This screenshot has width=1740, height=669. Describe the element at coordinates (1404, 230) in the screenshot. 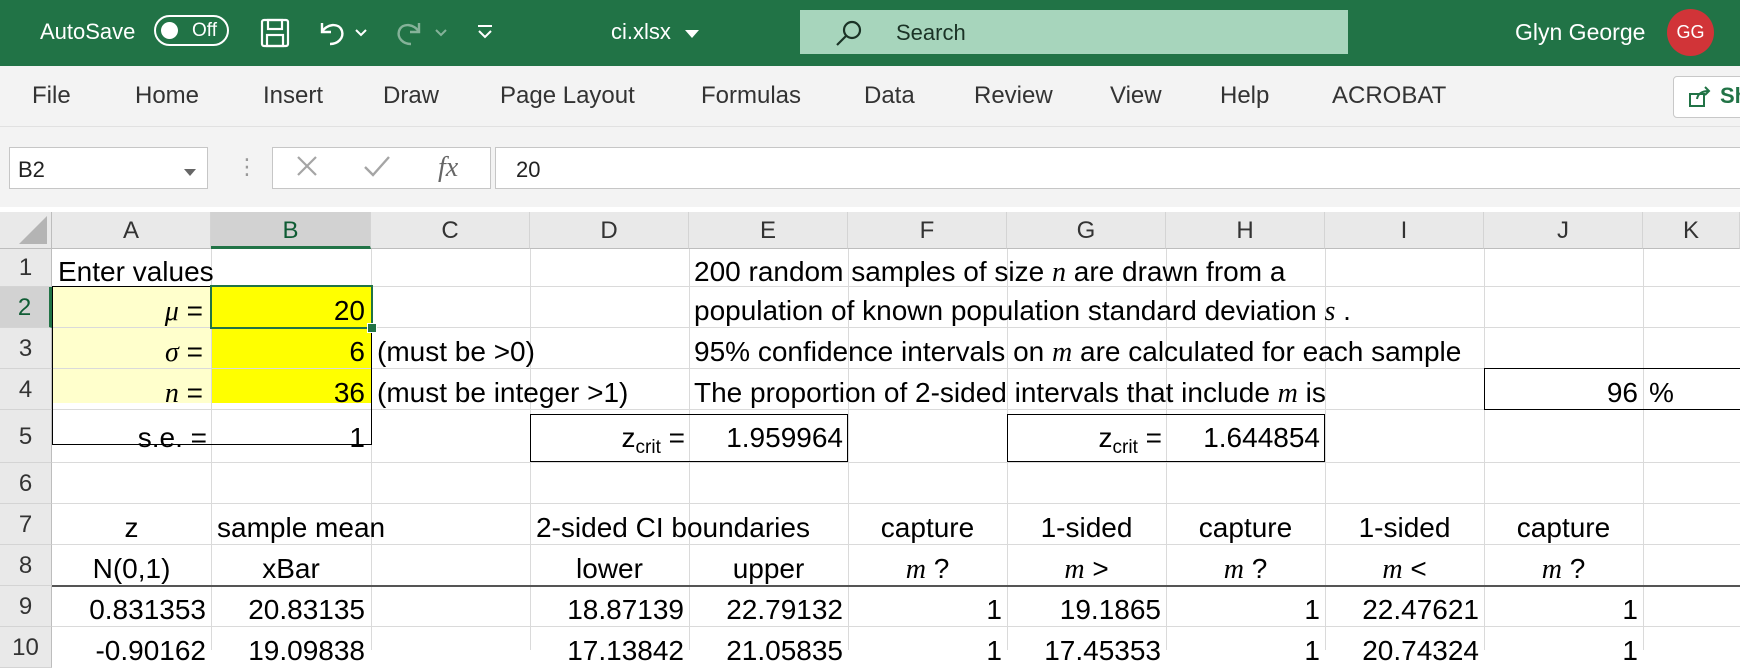

I see `column-header-i: I` at that location.